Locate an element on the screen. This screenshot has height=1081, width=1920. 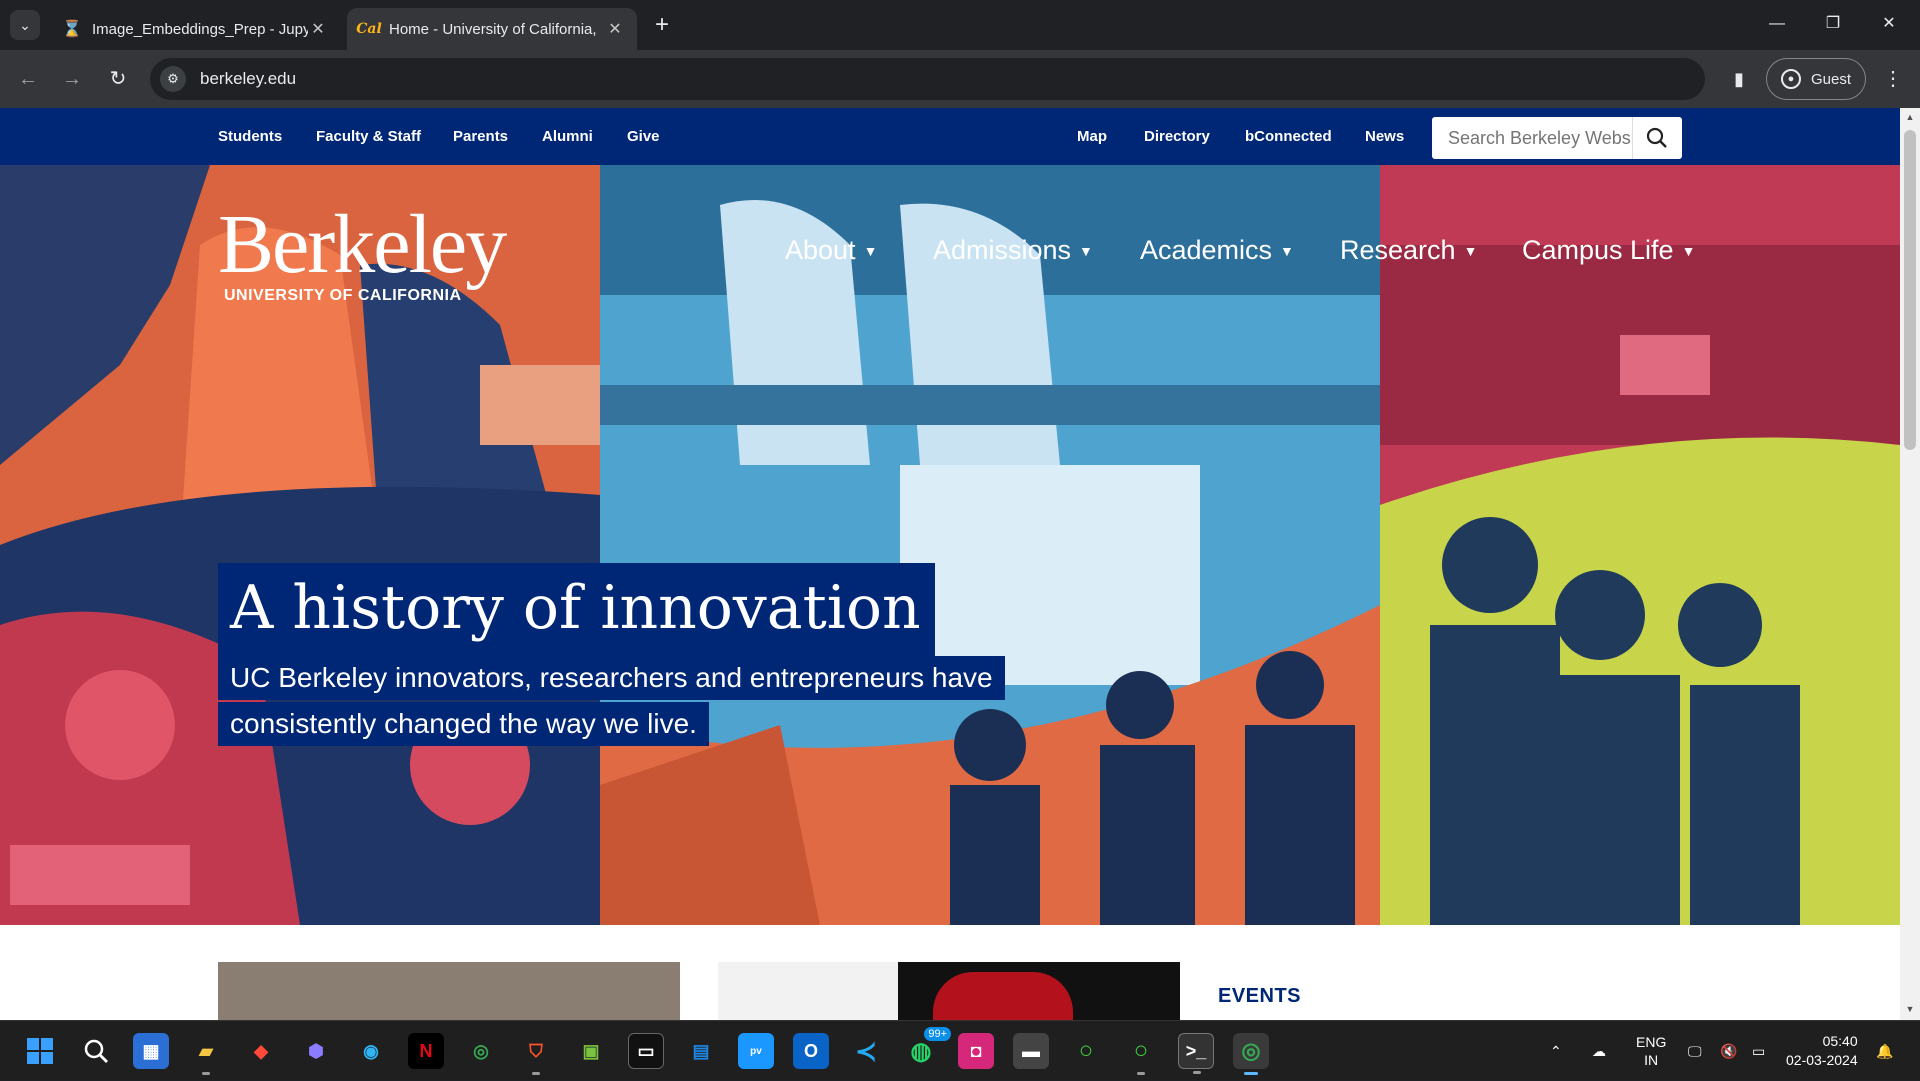
nav-about-label: About is located at coordinates (820, 250).